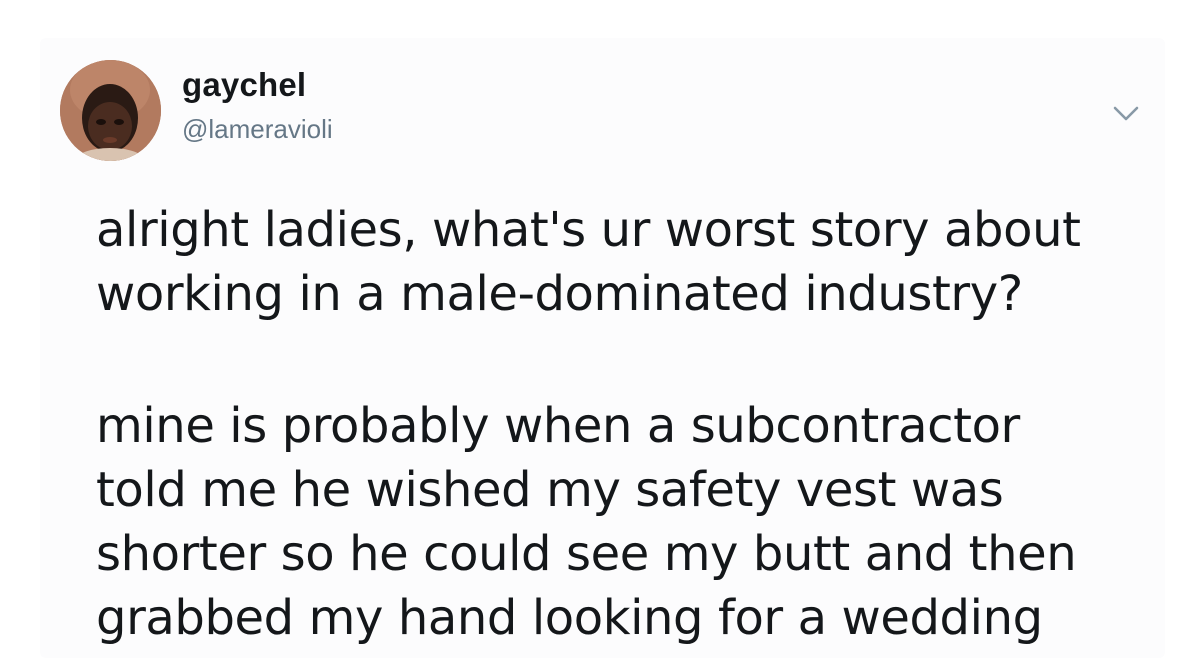 The height and width of the screenshot is (658, 1200). What do you see at coordinates (559, 294) in the screenshot?
I see `tweet-text-line: working in a male-dominated industry?` at bounding box center [559, 294].